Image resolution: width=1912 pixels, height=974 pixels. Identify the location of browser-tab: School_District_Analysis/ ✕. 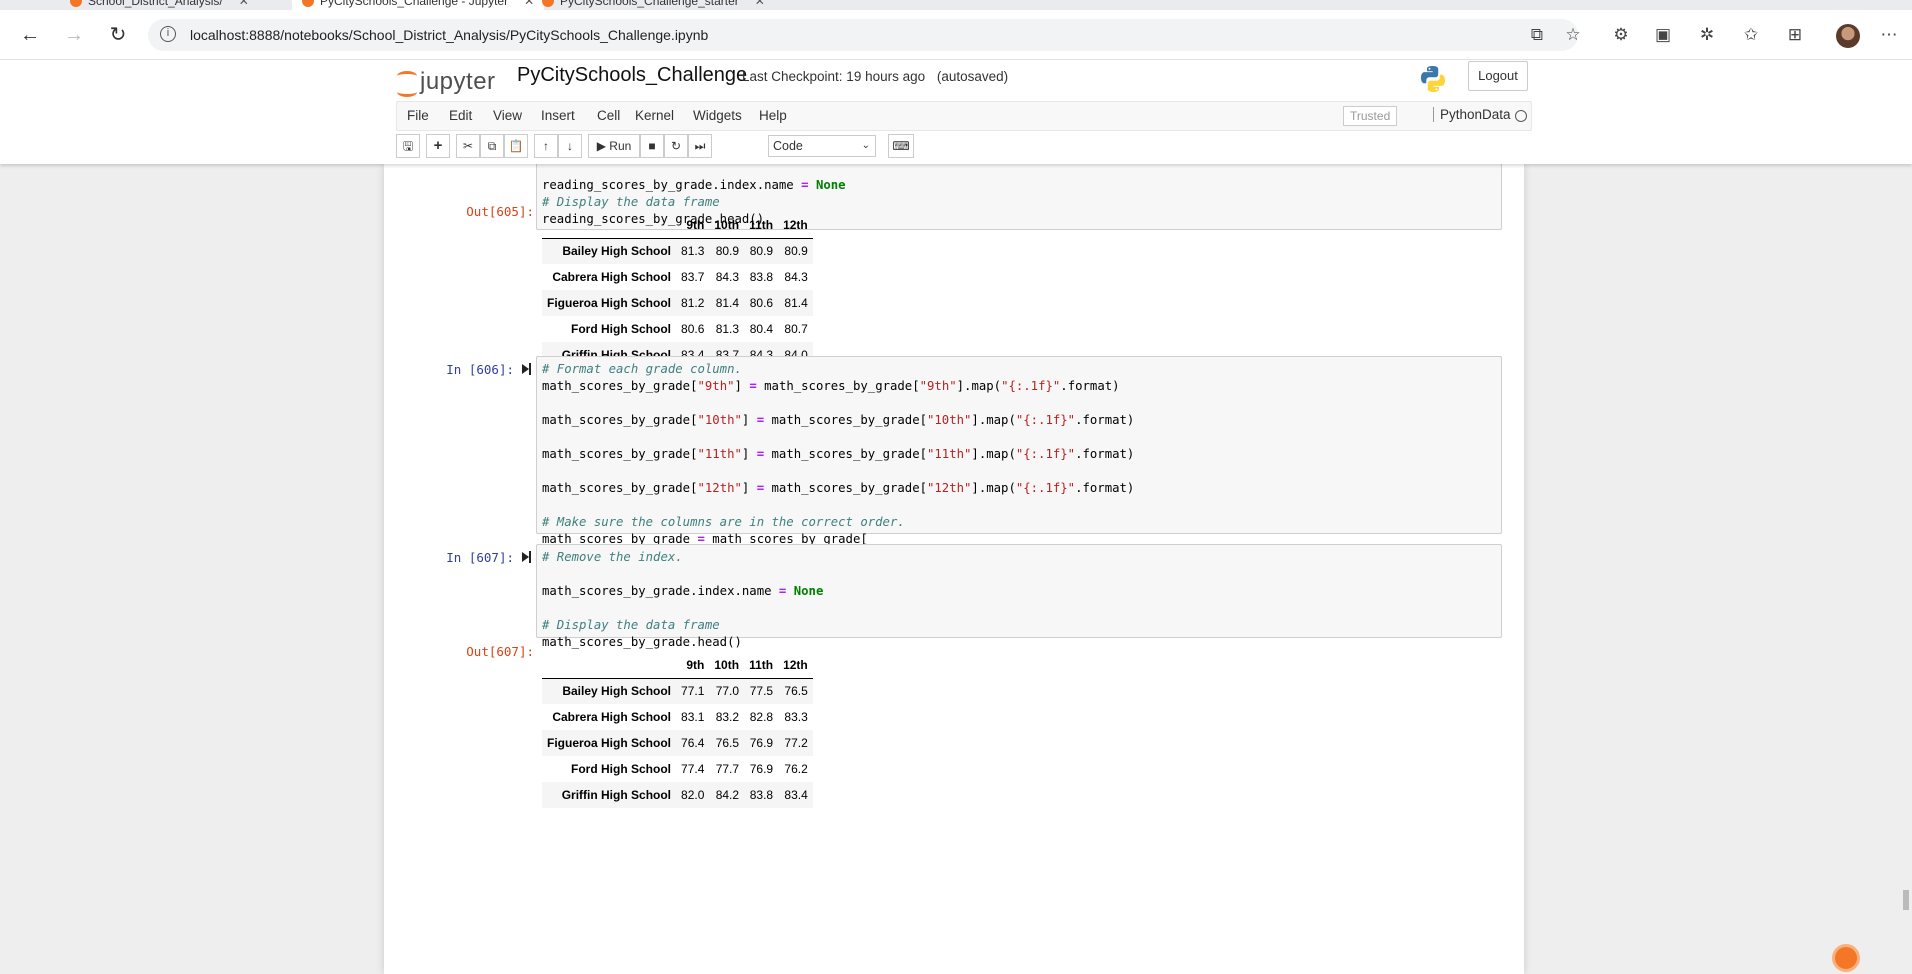
(159, 5).